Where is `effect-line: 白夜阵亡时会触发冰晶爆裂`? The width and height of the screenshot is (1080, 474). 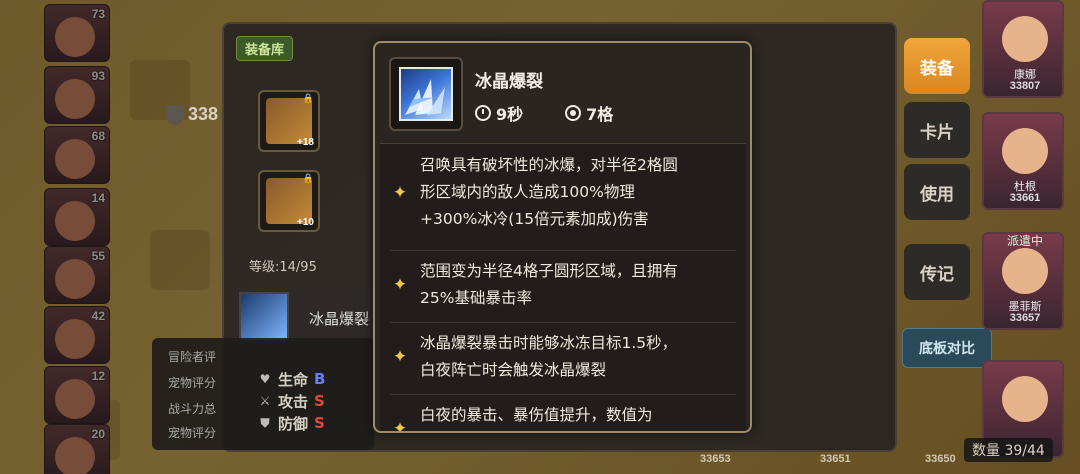 effect-line: 白夜阵亡时会触发冰晶爆裂 is located at coordinates (513, 370).